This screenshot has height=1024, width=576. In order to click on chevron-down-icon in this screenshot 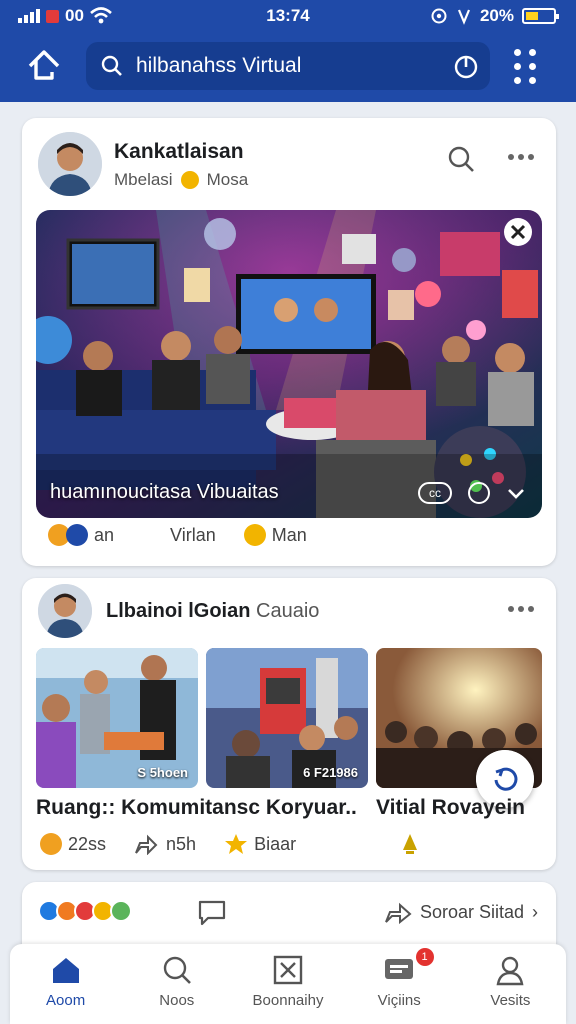, I will do `click(516, 493)`.